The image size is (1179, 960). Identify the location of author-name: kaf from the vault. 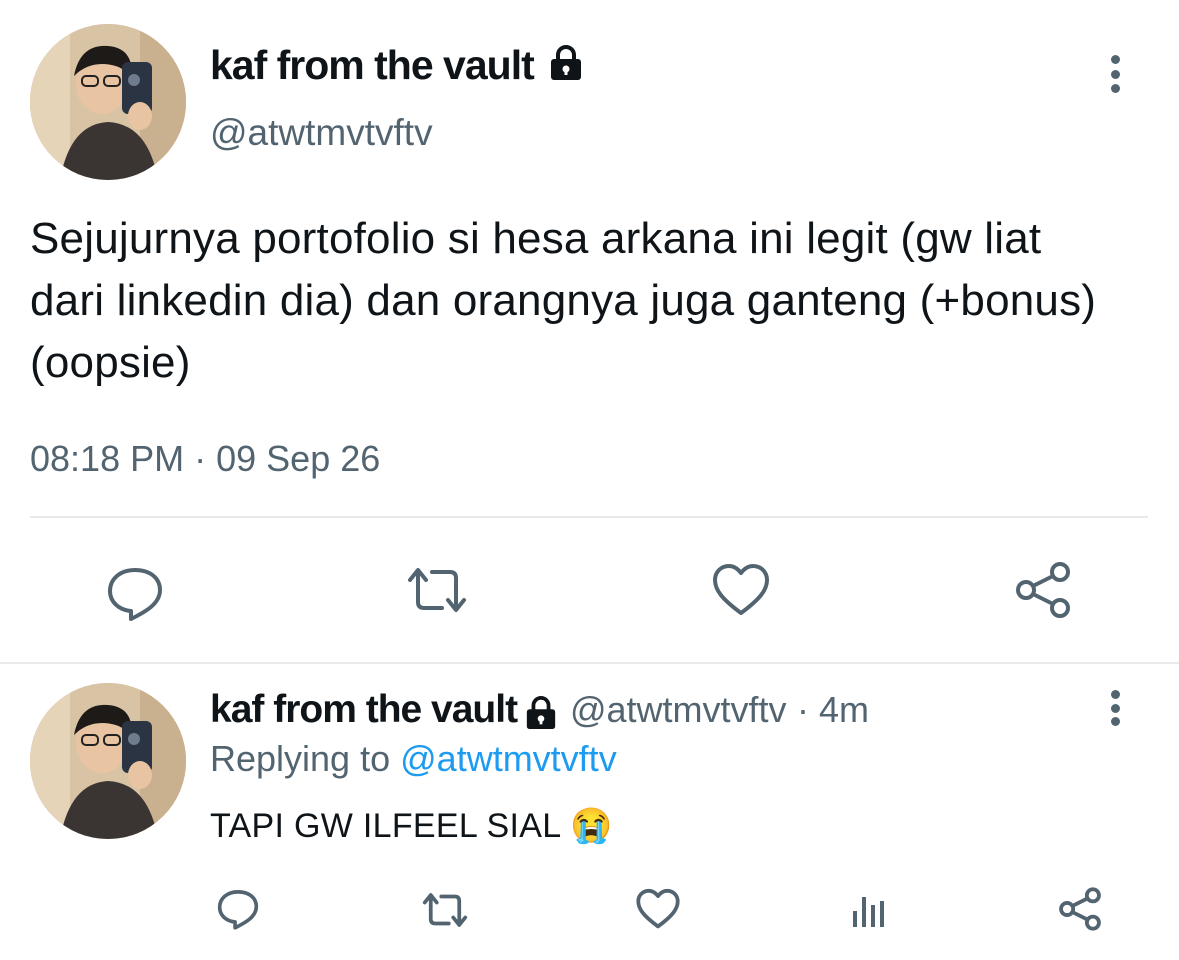
(397, 65).